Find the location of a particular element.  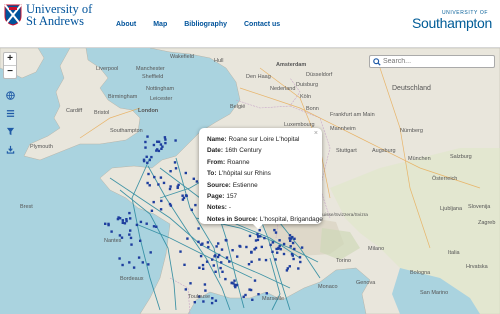

filter-icon is located at coordinates (10, 131).